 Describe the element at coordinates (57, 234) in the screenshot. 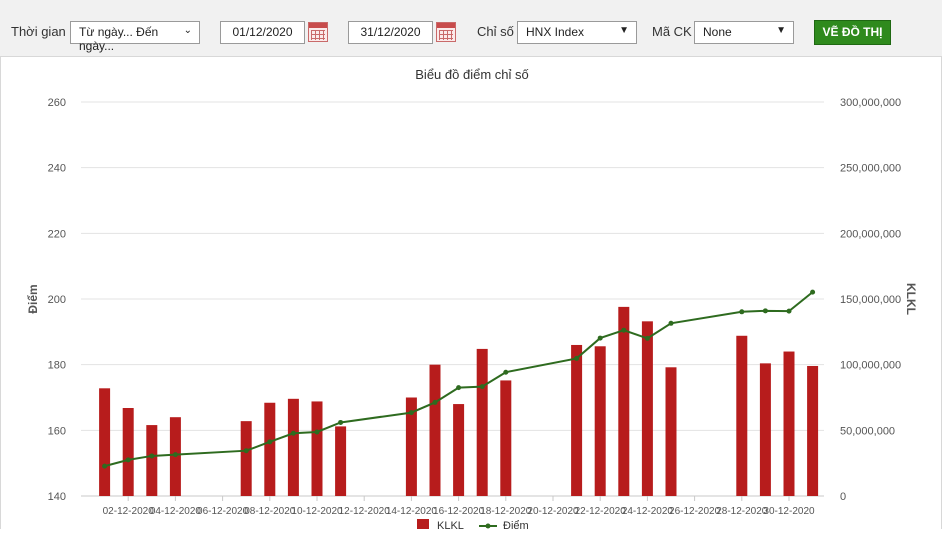

I see `y-tick-left: 220` at that location.